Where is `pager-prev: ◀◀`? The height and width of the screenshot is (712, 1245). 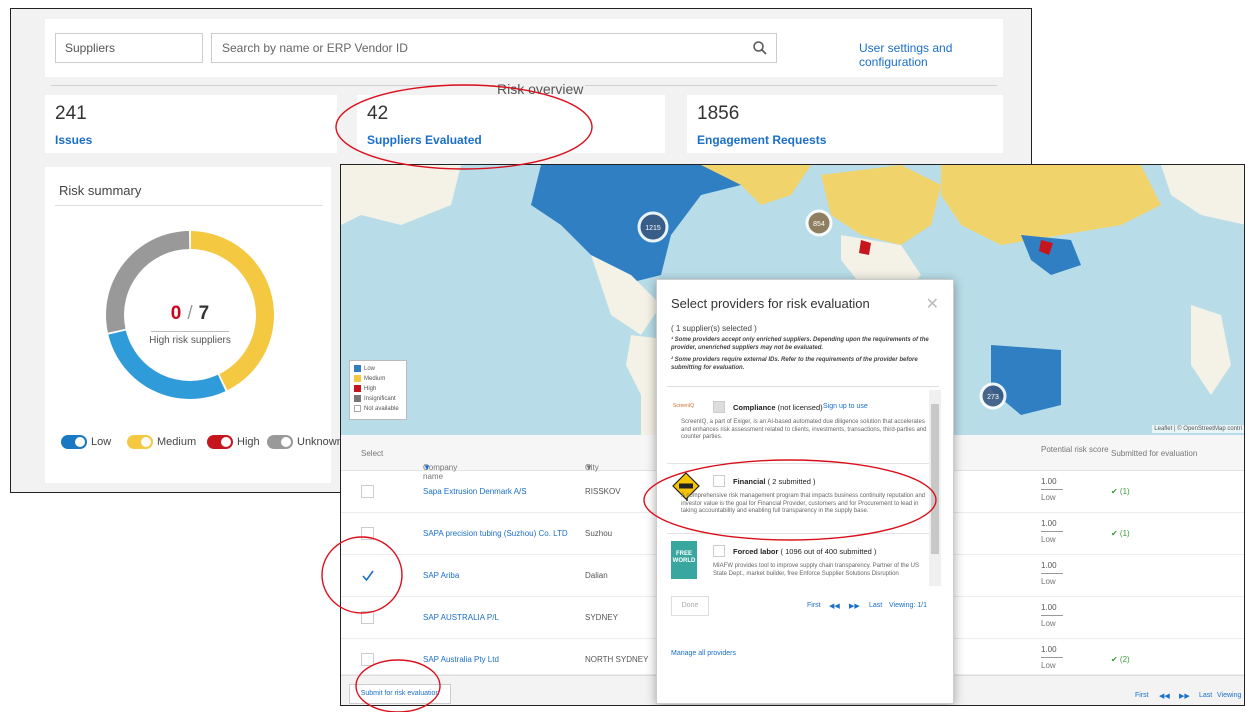 pager-prev: ◀◀ is located at coordinates (1164, 696).